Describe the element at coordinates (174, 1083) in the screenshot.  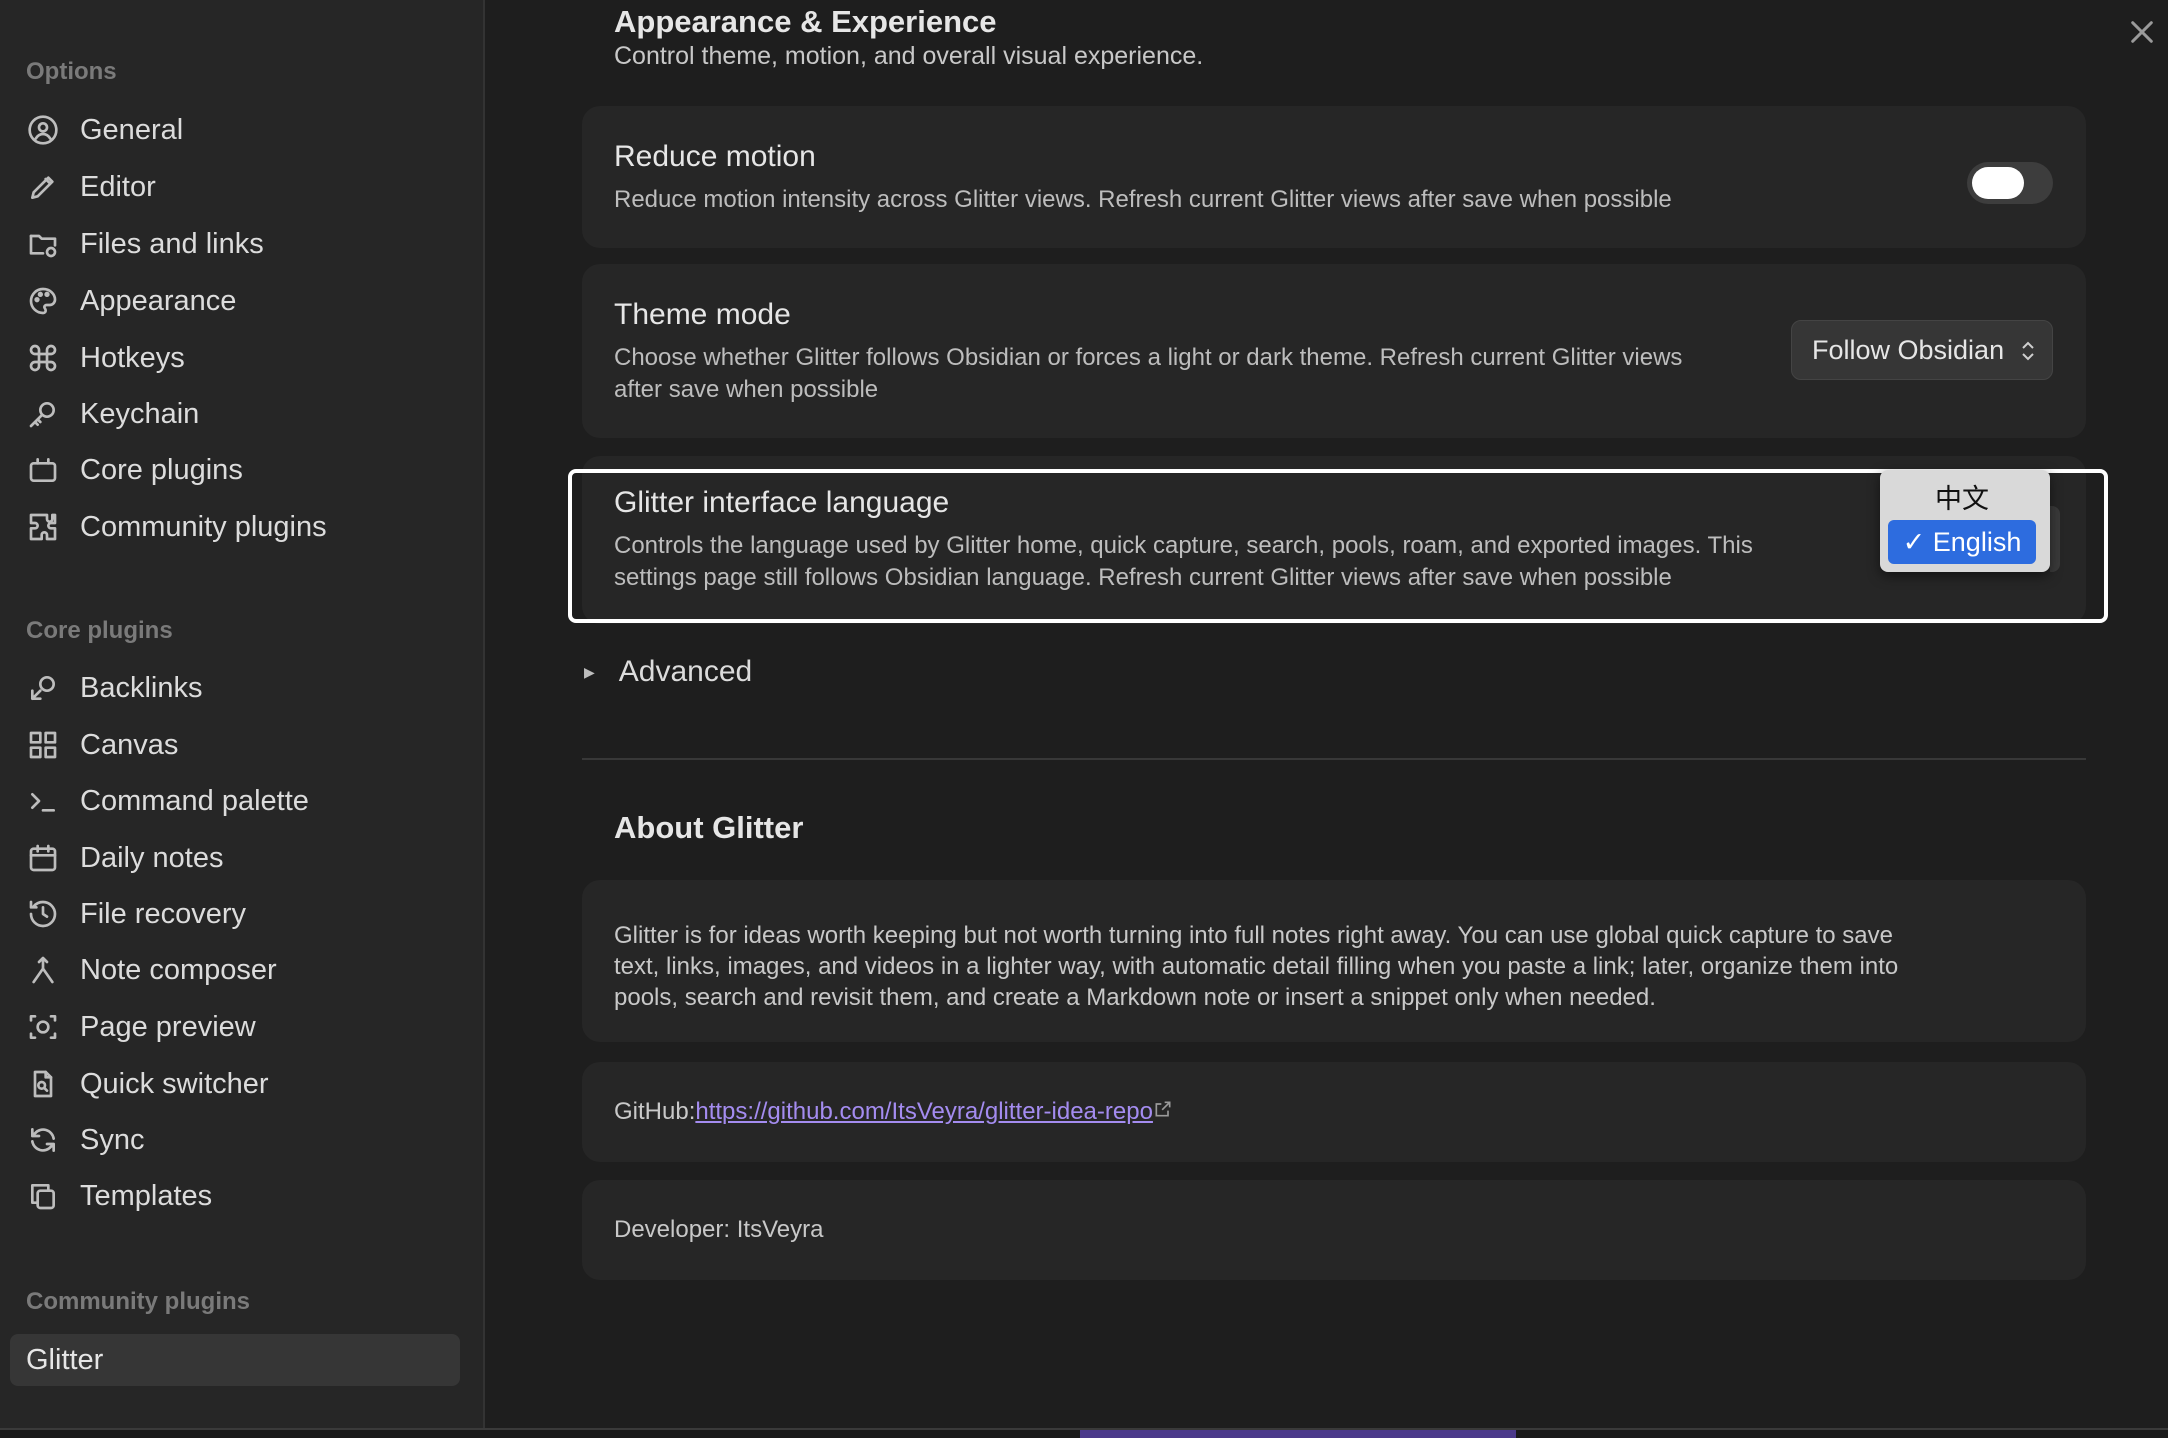
I see `sidebar-item-label: Quick switcher` at that location.